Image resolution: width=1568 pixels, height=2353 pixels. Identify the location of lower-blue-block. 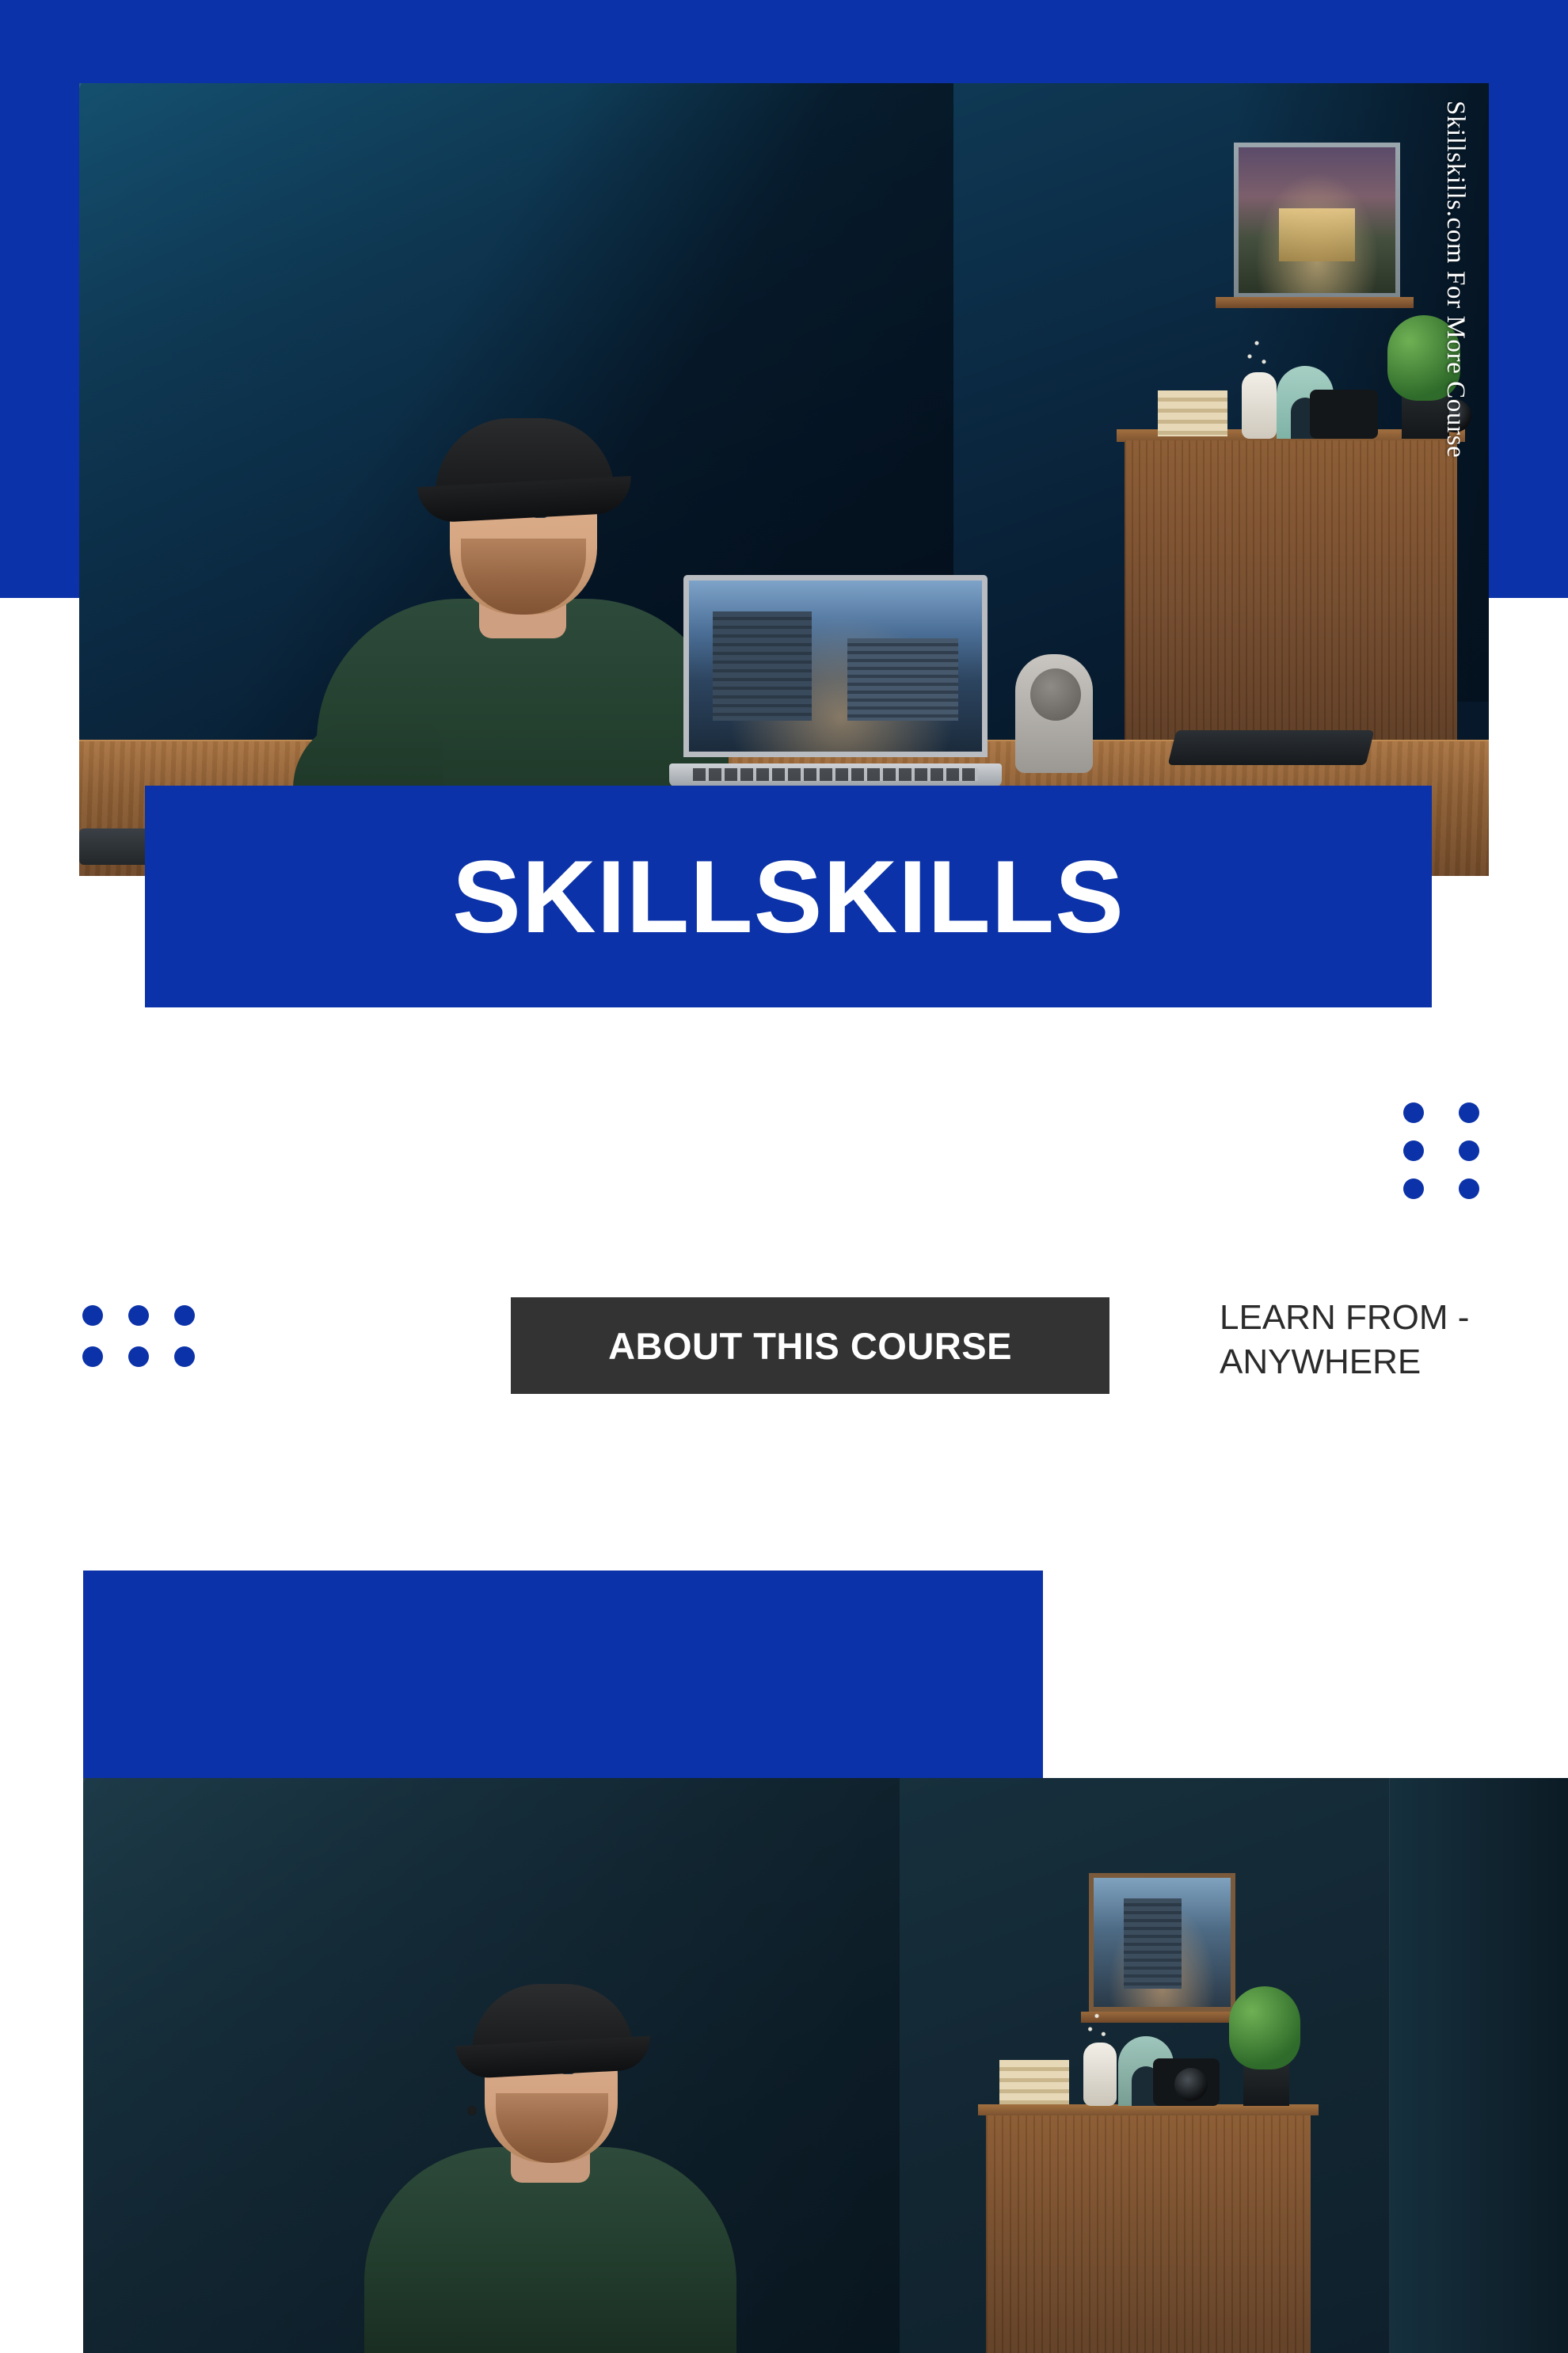
(563, 1674).